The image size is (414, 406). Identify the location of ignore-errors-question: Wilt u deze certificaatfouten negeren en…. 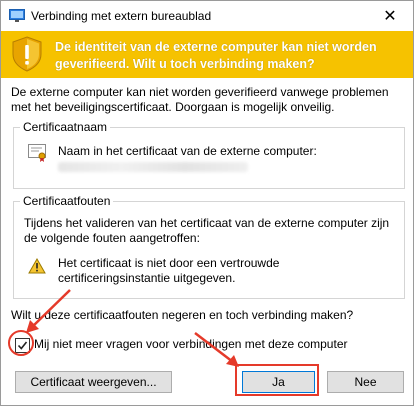
(182, 315).